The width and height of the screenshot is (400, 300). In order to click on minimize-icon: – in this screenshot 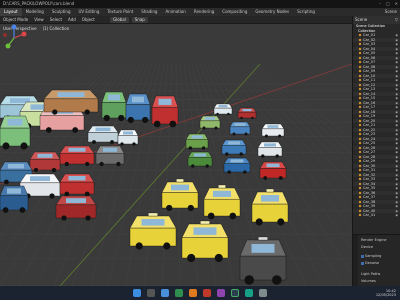, I will do `click(380, 4)`.